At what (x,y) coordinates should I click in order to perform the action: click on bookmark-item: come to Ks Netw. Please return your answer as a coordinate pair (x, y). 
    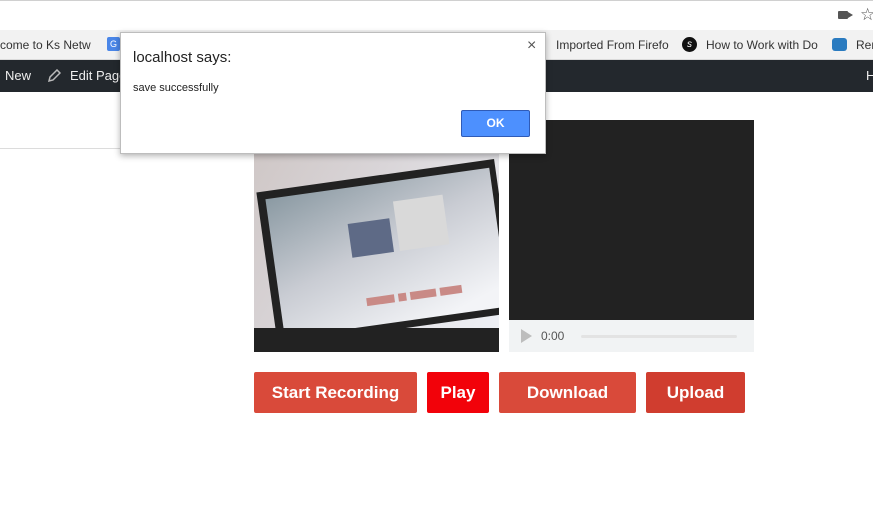
    Looking at the image, I should click on (45, 45).